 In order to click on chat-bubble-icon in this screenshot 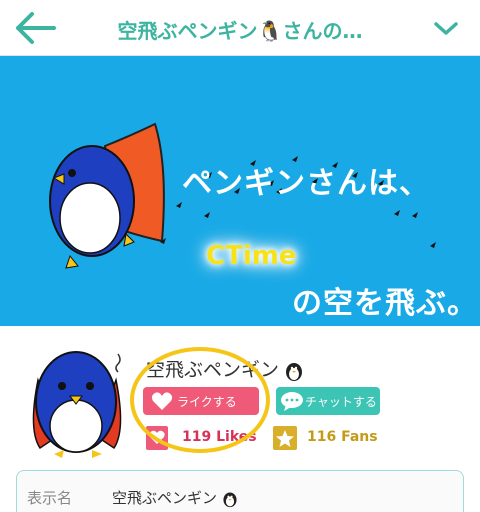, I will do `click(292, 401)`.